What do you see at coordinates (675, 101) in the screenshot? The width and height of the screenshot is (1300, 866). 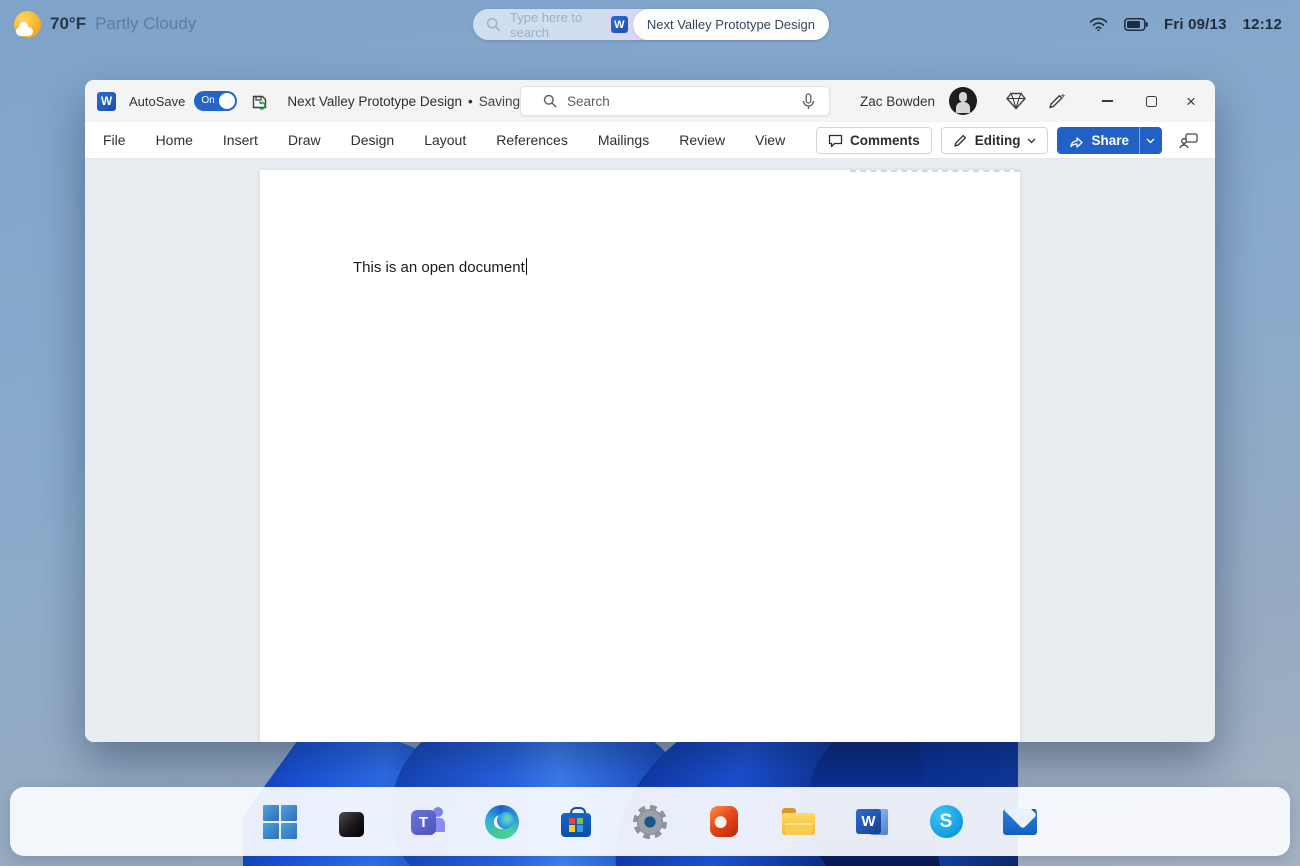 I see `word-search-box: Search` at bounding box center [675, 101].